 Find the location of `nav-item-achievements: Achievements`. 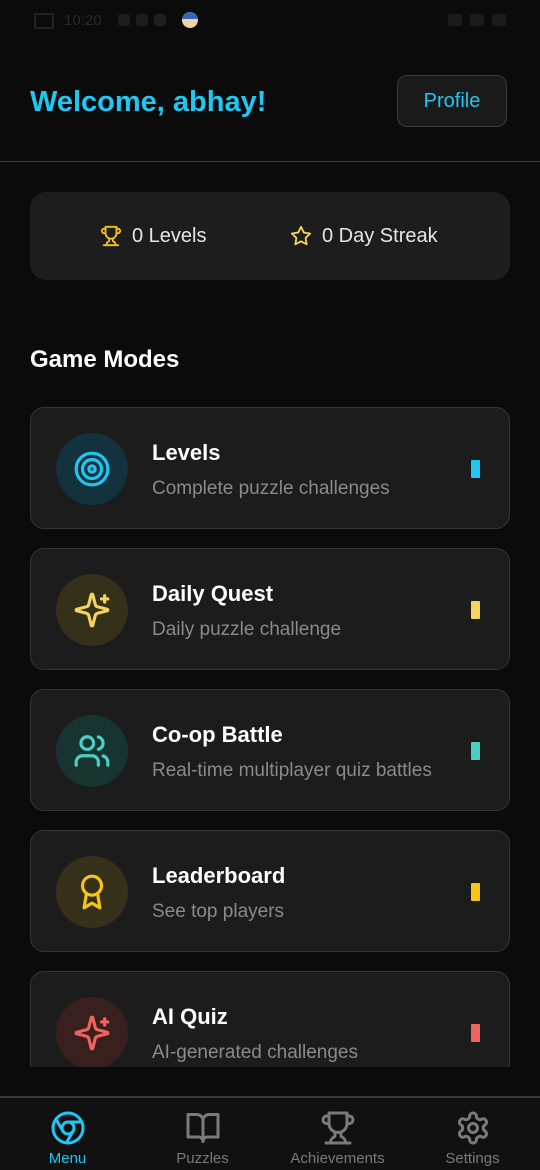

nav-item-achievements: Achievements is located at coordinates (337, 1134).